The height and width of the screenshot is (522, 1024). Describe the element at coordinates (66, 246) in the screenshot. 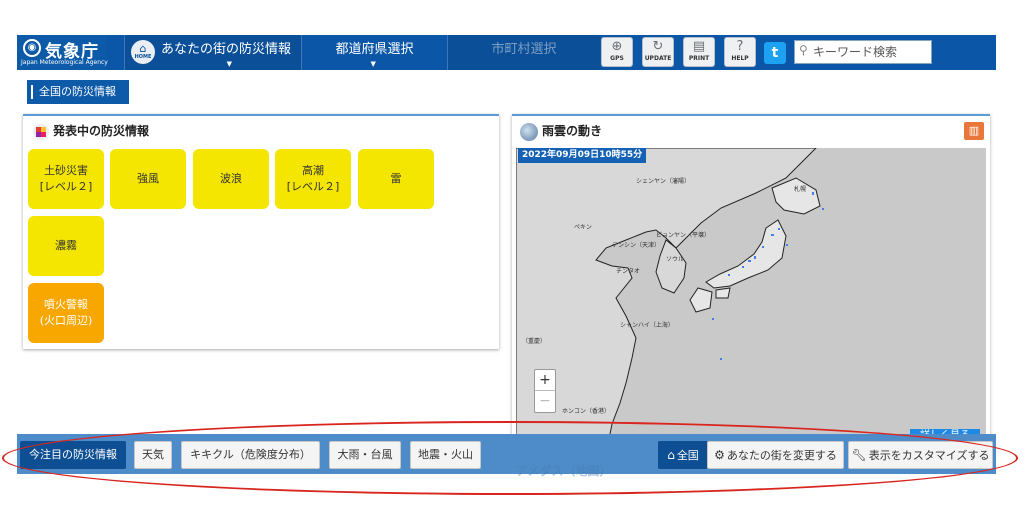

I see `warning-tile-dense-fog: 濃霧` at that location.